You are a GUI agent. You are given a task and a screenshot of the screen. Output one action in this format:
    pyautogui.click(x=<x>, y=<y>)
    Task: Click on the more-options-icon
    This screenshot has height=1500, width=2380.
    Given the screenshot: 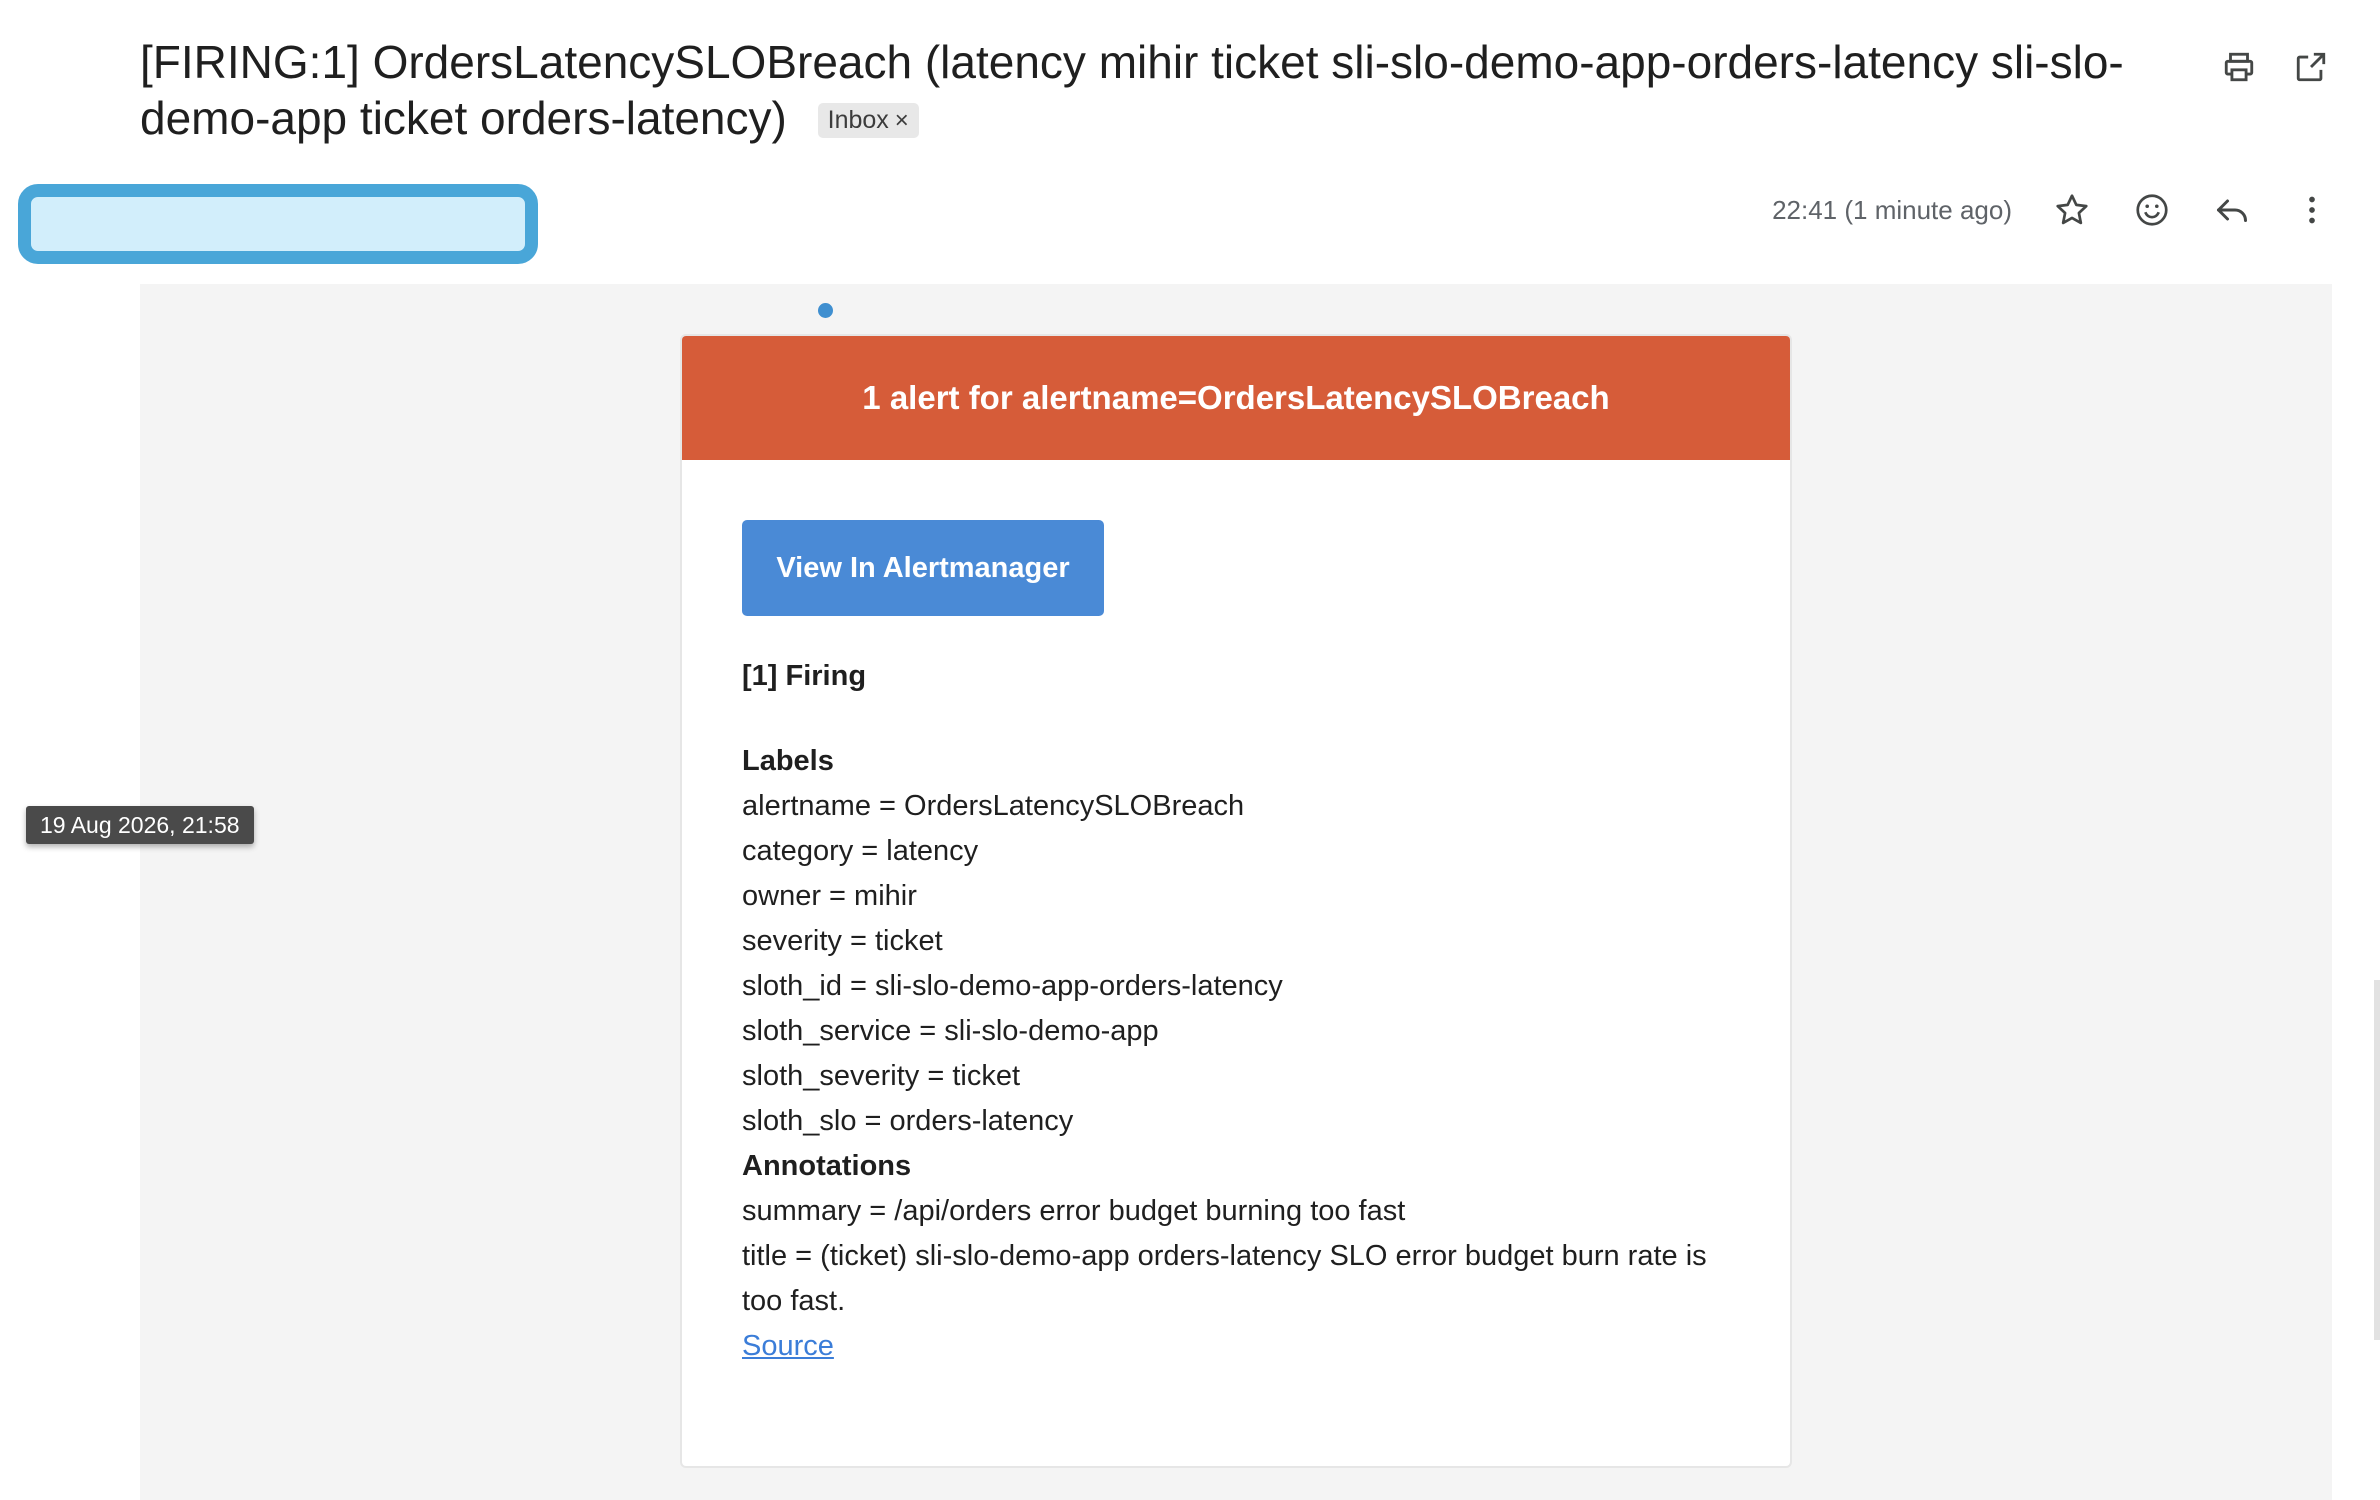 What is the action you would take?
    pyautogui.click(x=2312, y=210)
    